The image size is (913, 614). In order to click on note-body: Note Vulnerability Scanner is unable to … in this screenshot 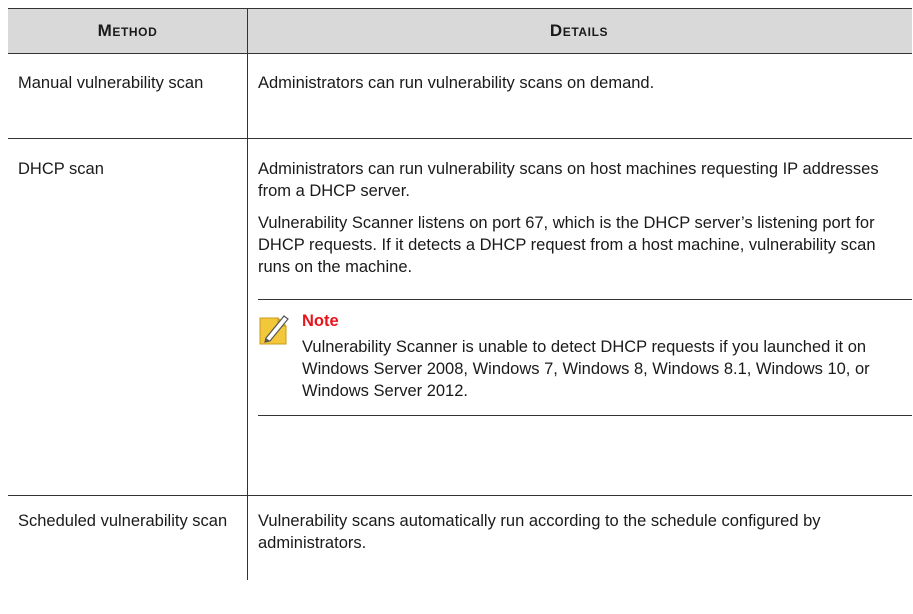, I will do `click(603, 356)`.